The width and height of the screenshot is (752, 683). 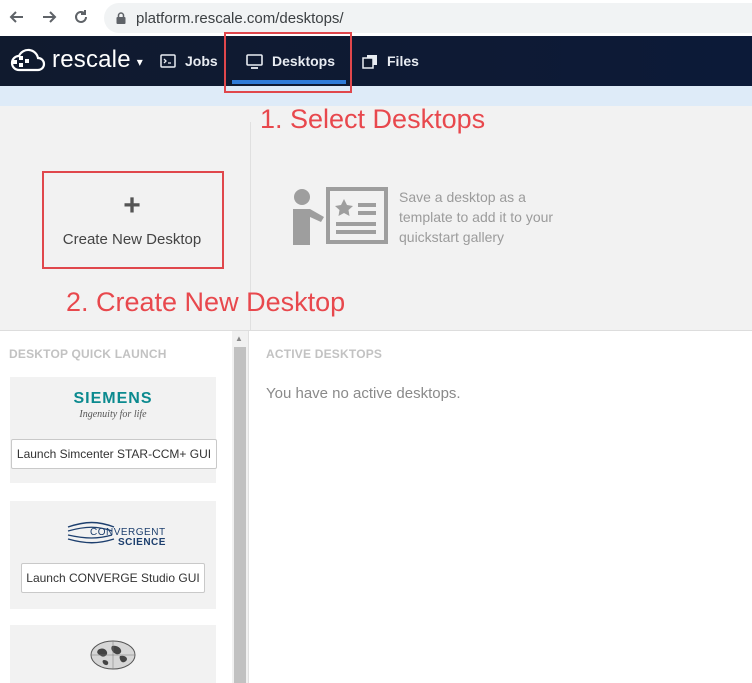 I want to click on logo-text: rescale, so click(x=91, y=59).